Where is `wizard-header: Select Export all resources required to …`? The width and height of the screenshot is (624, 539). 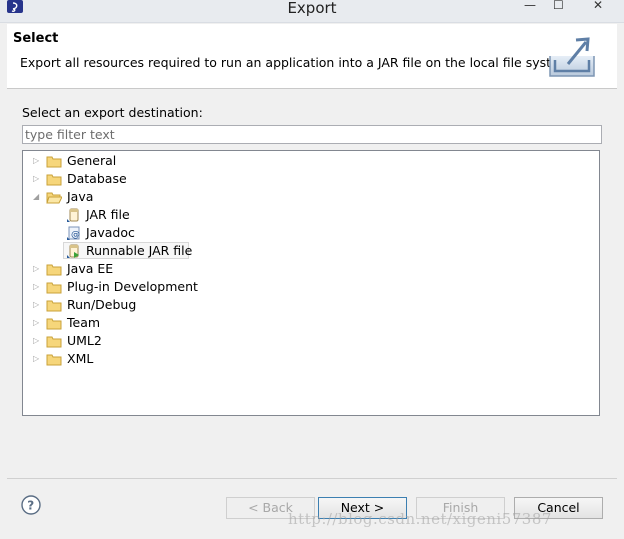
wizard-header: Select Export all resources required to … is located at coordinates (312, 56).